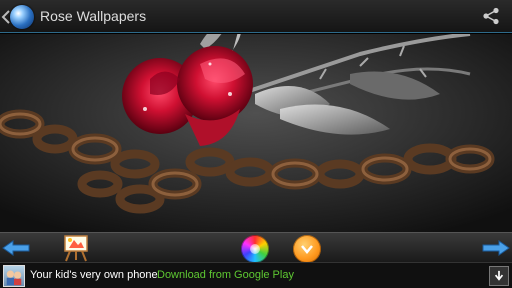 Image resolution: width=512 pixels, height=288 pixels. I want to click on page-title: Rose Wallpapers, so click(93, 16).